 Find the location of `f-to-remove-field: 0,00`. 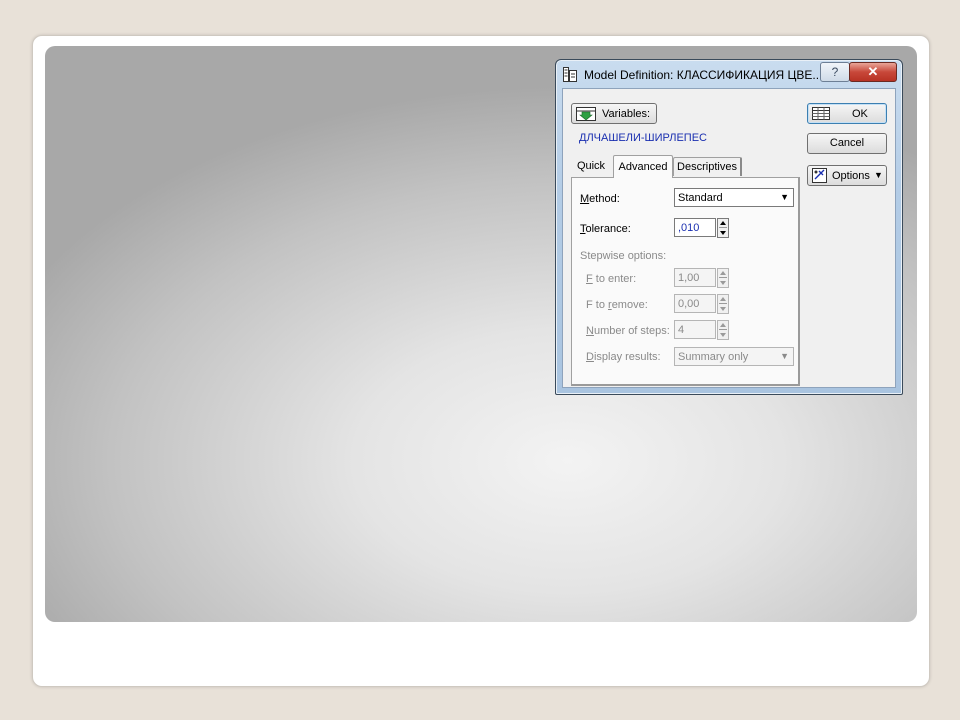

f-to-remove-field: 0,00 is located at coordinates (695, 303).